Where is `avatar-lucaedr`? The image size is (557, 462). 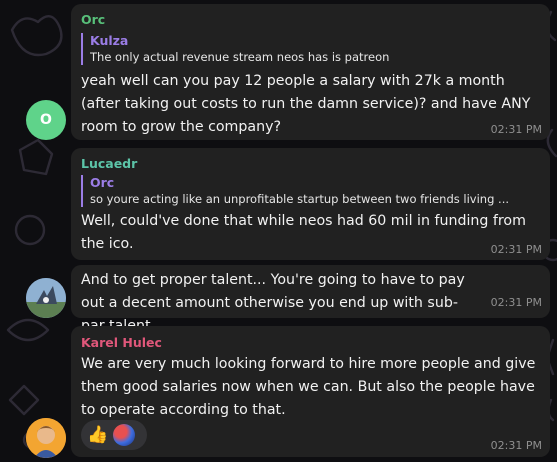
avatar-lucaedr is located at coordinates (46, 298).